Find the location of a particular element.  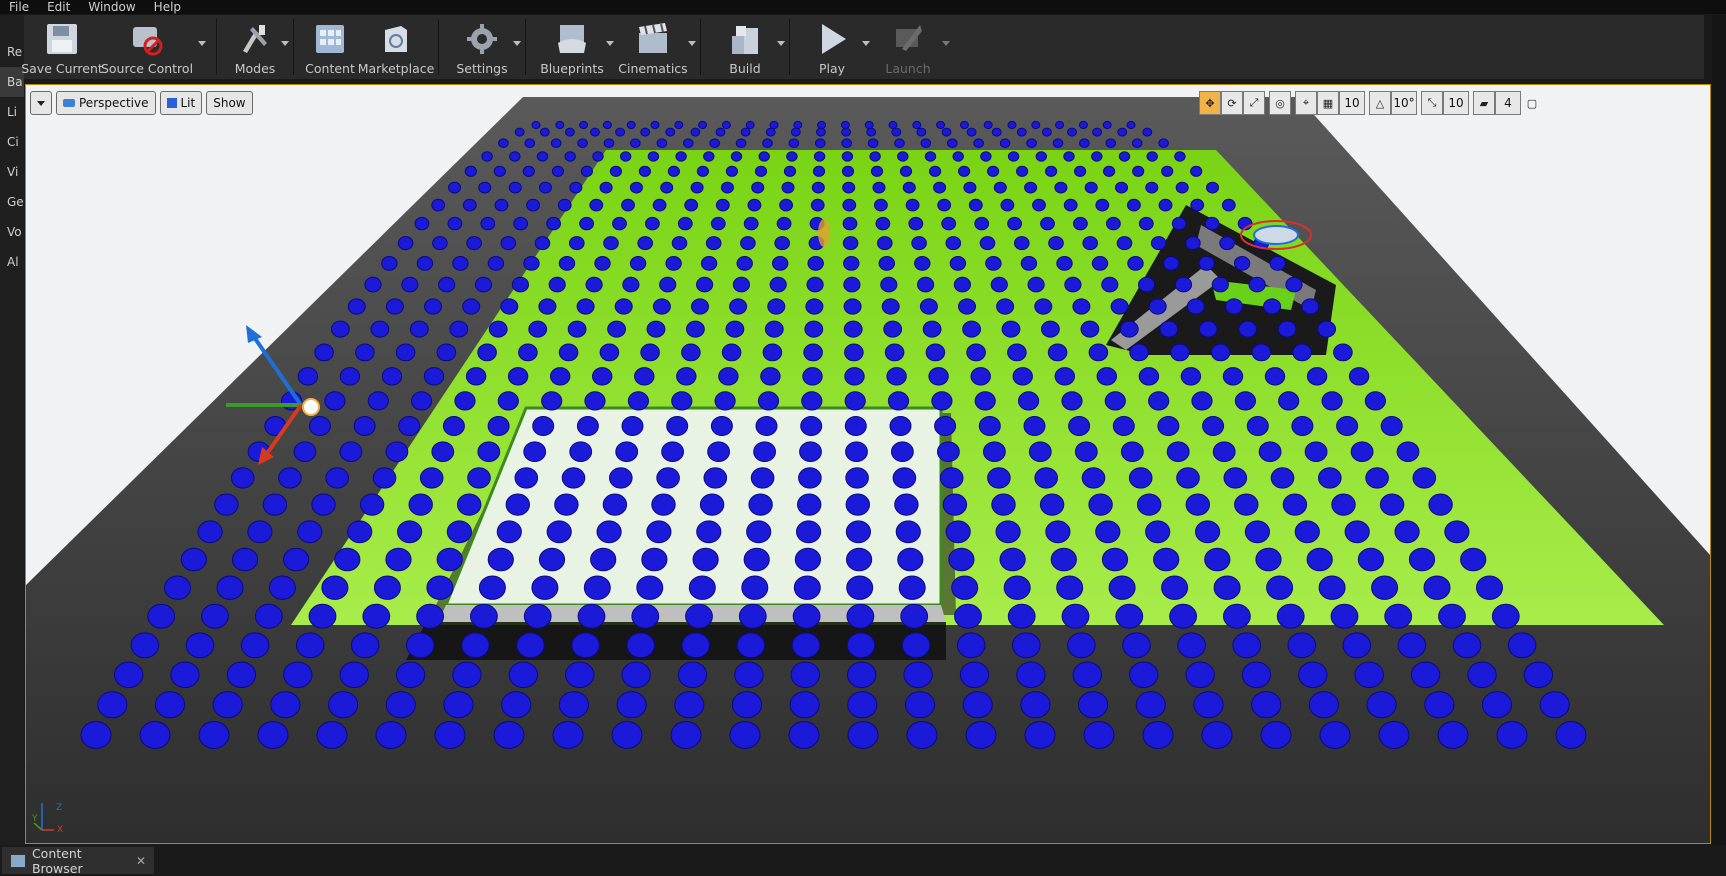

menu-edit: Edit is located at coordinates (58, 7).